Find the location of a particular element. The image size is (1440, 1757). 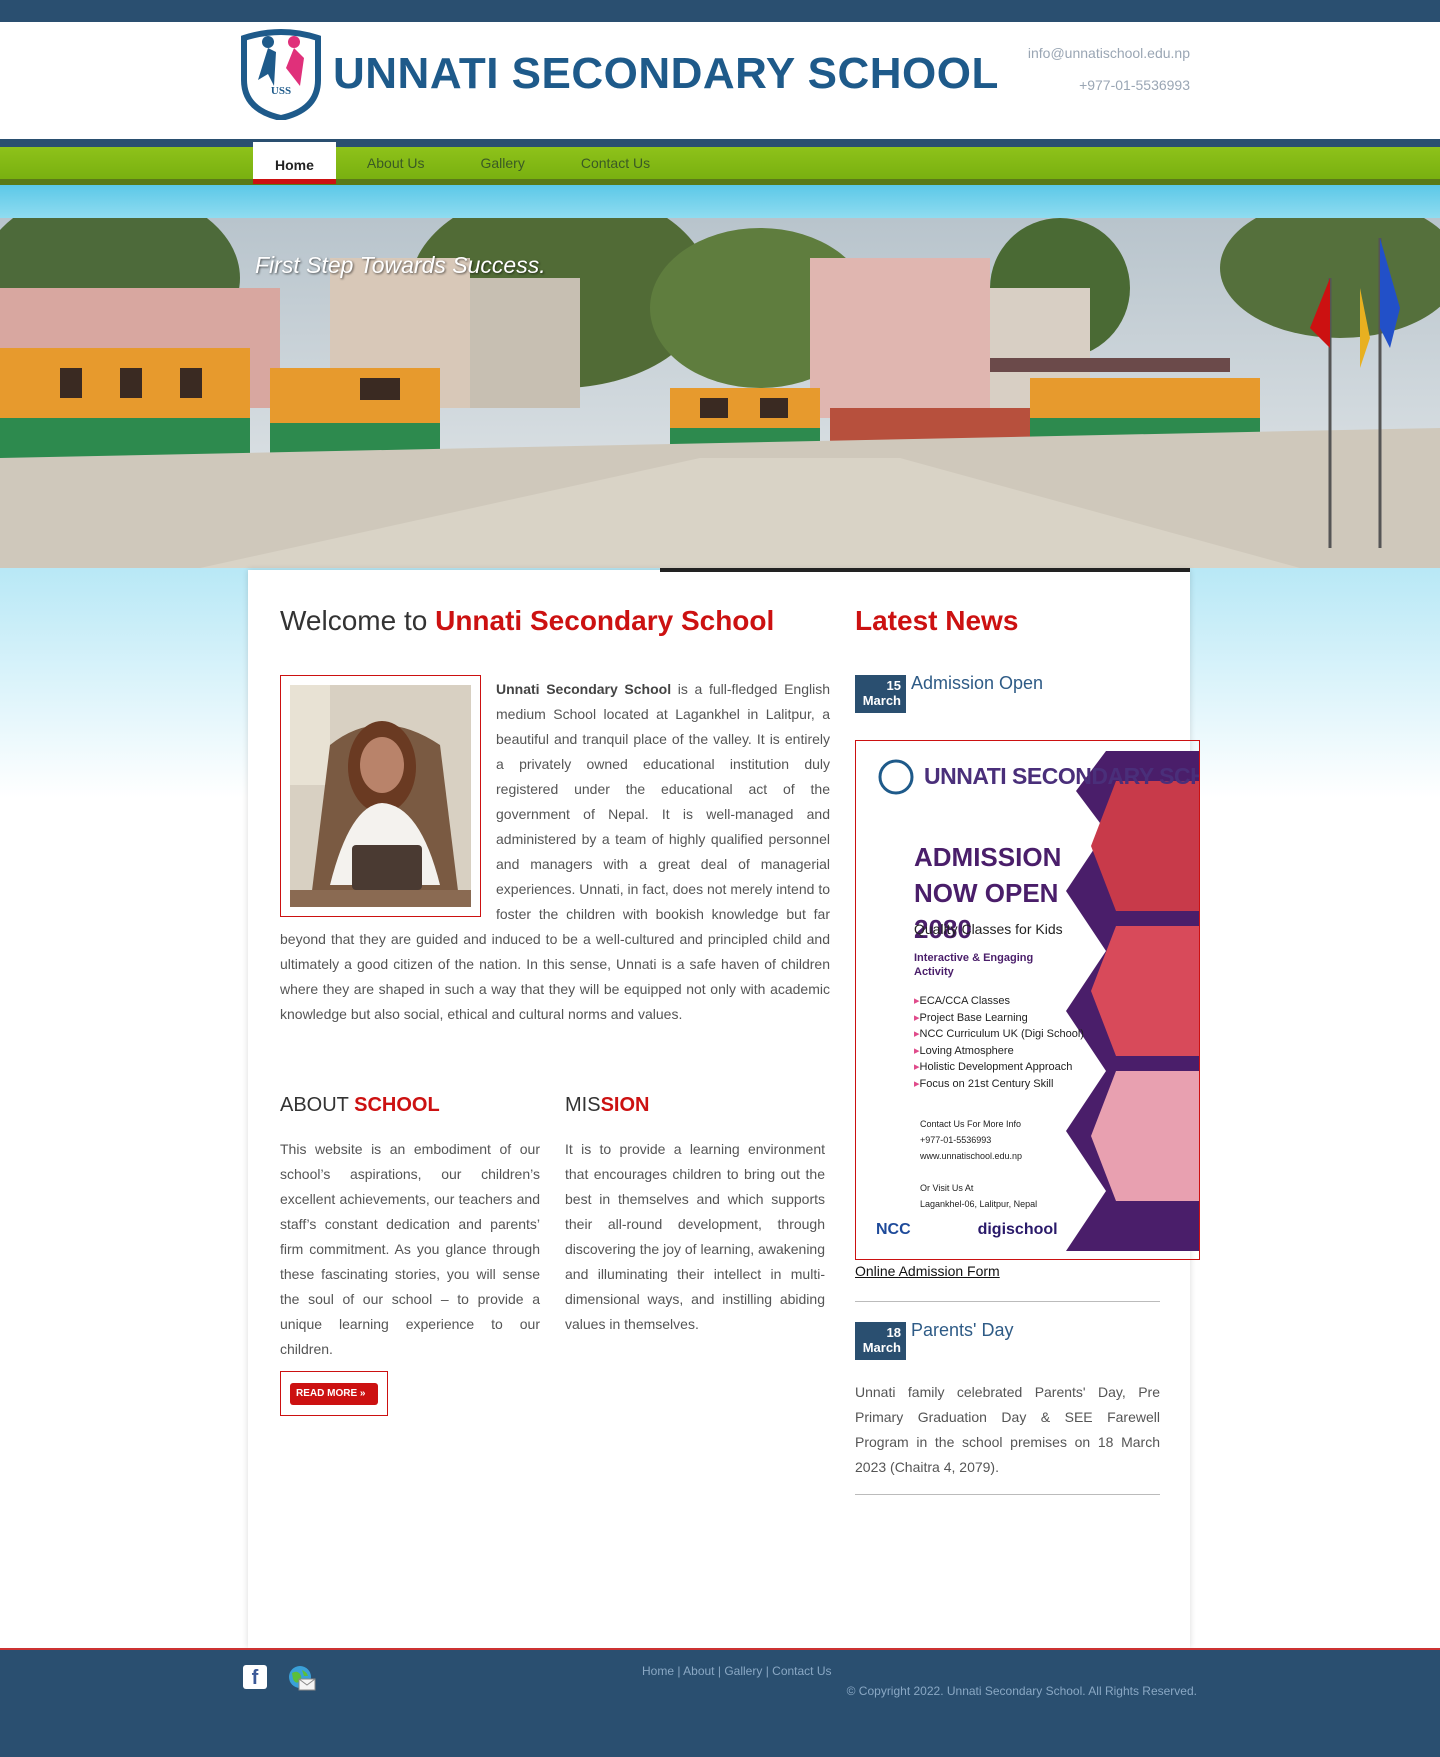

double-chevron-icon: » is located at coordinates (362, 1393).